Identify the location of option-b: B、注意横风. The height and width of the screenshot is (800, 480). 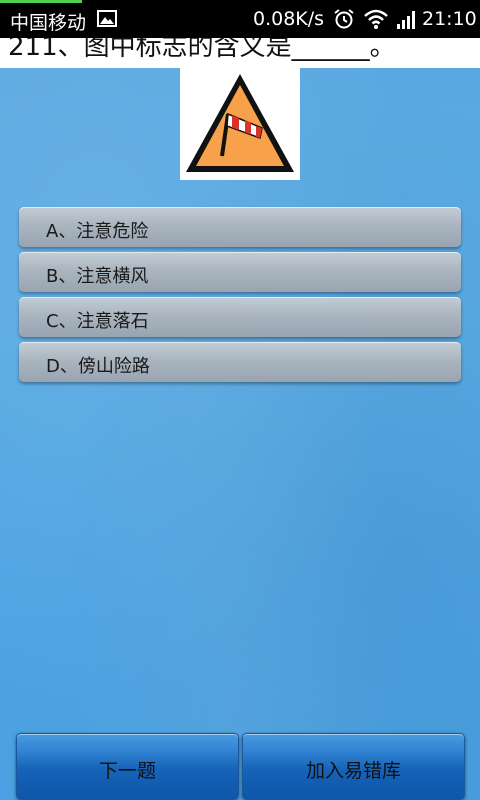
(240, 272).